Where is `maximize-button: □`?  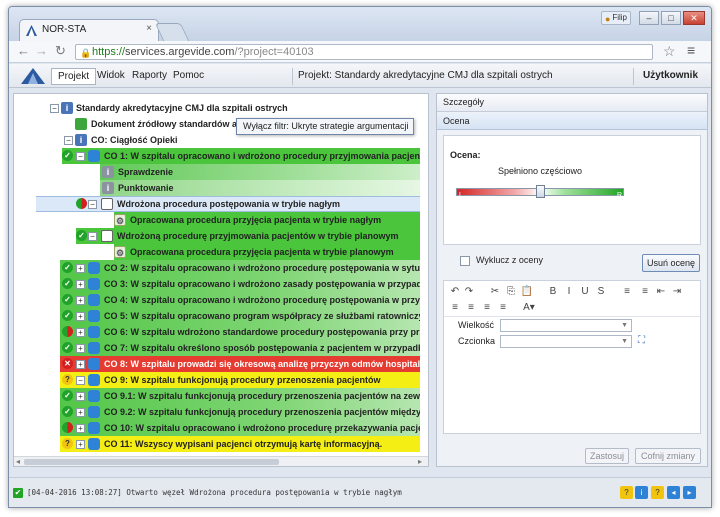 maximize-button: □ is located at coordinates (671, 18).